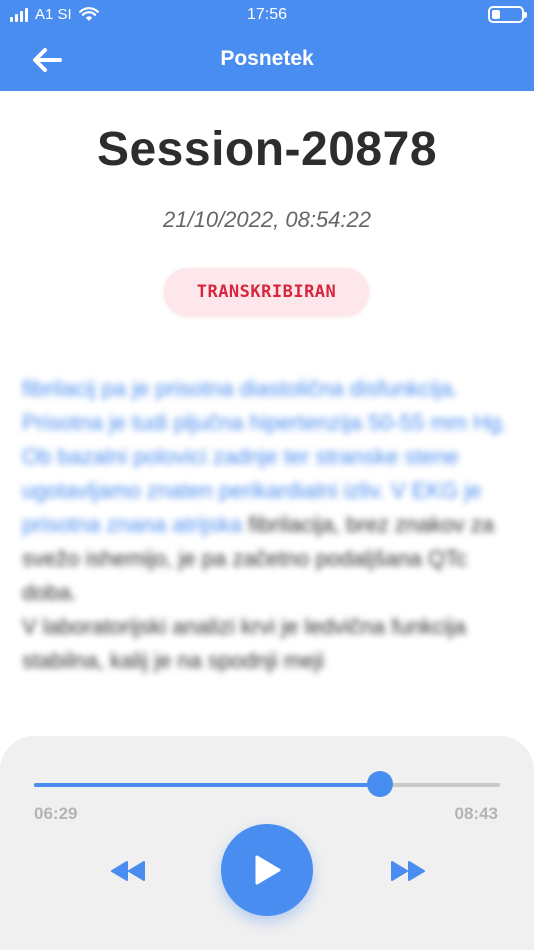  I want to click on play-icon, so click(268, 870).